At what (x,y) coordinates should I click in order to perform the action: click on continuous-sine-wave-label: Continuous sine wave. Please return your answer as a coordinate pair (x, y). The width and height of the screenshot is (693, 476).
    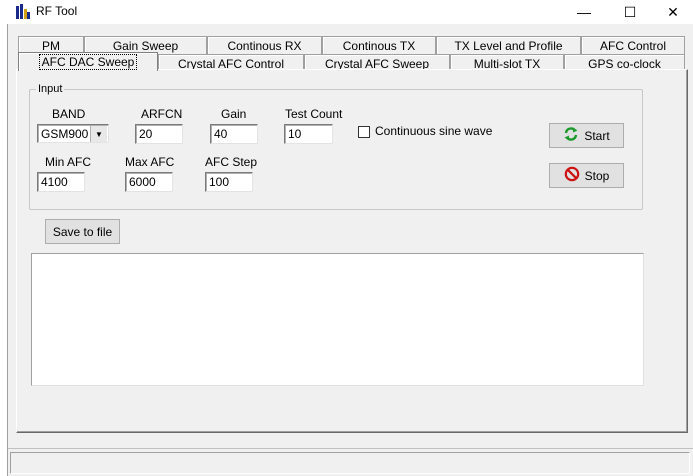
    Looking at the image, I should click on (433, 131).